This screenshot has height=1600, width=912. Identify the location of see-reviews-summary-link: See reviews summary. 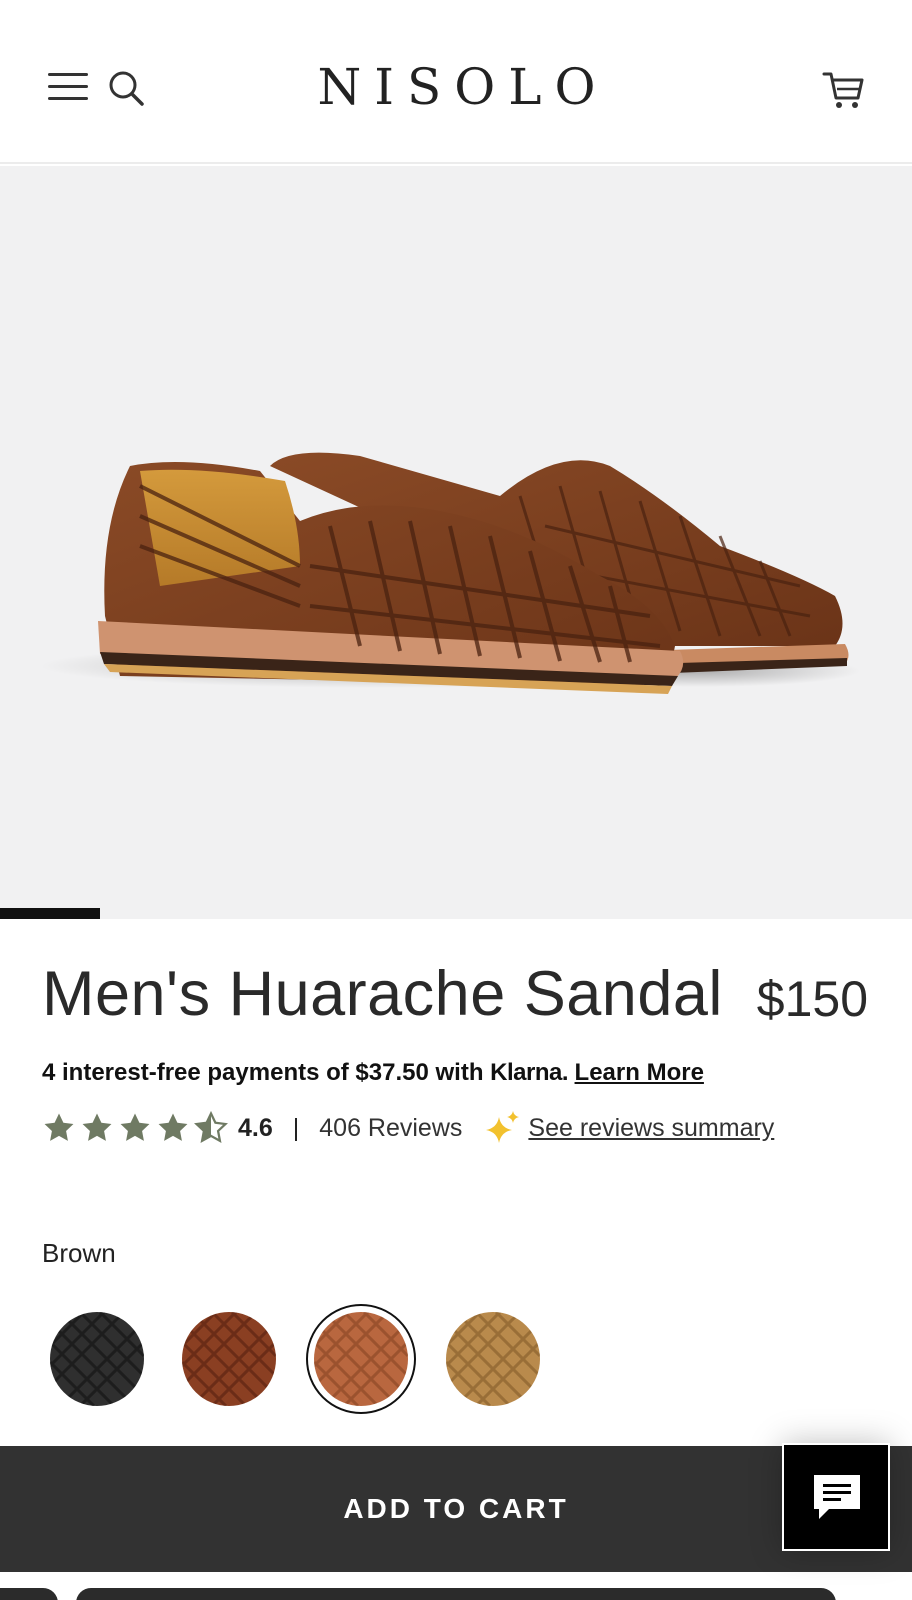
(651, 1128).